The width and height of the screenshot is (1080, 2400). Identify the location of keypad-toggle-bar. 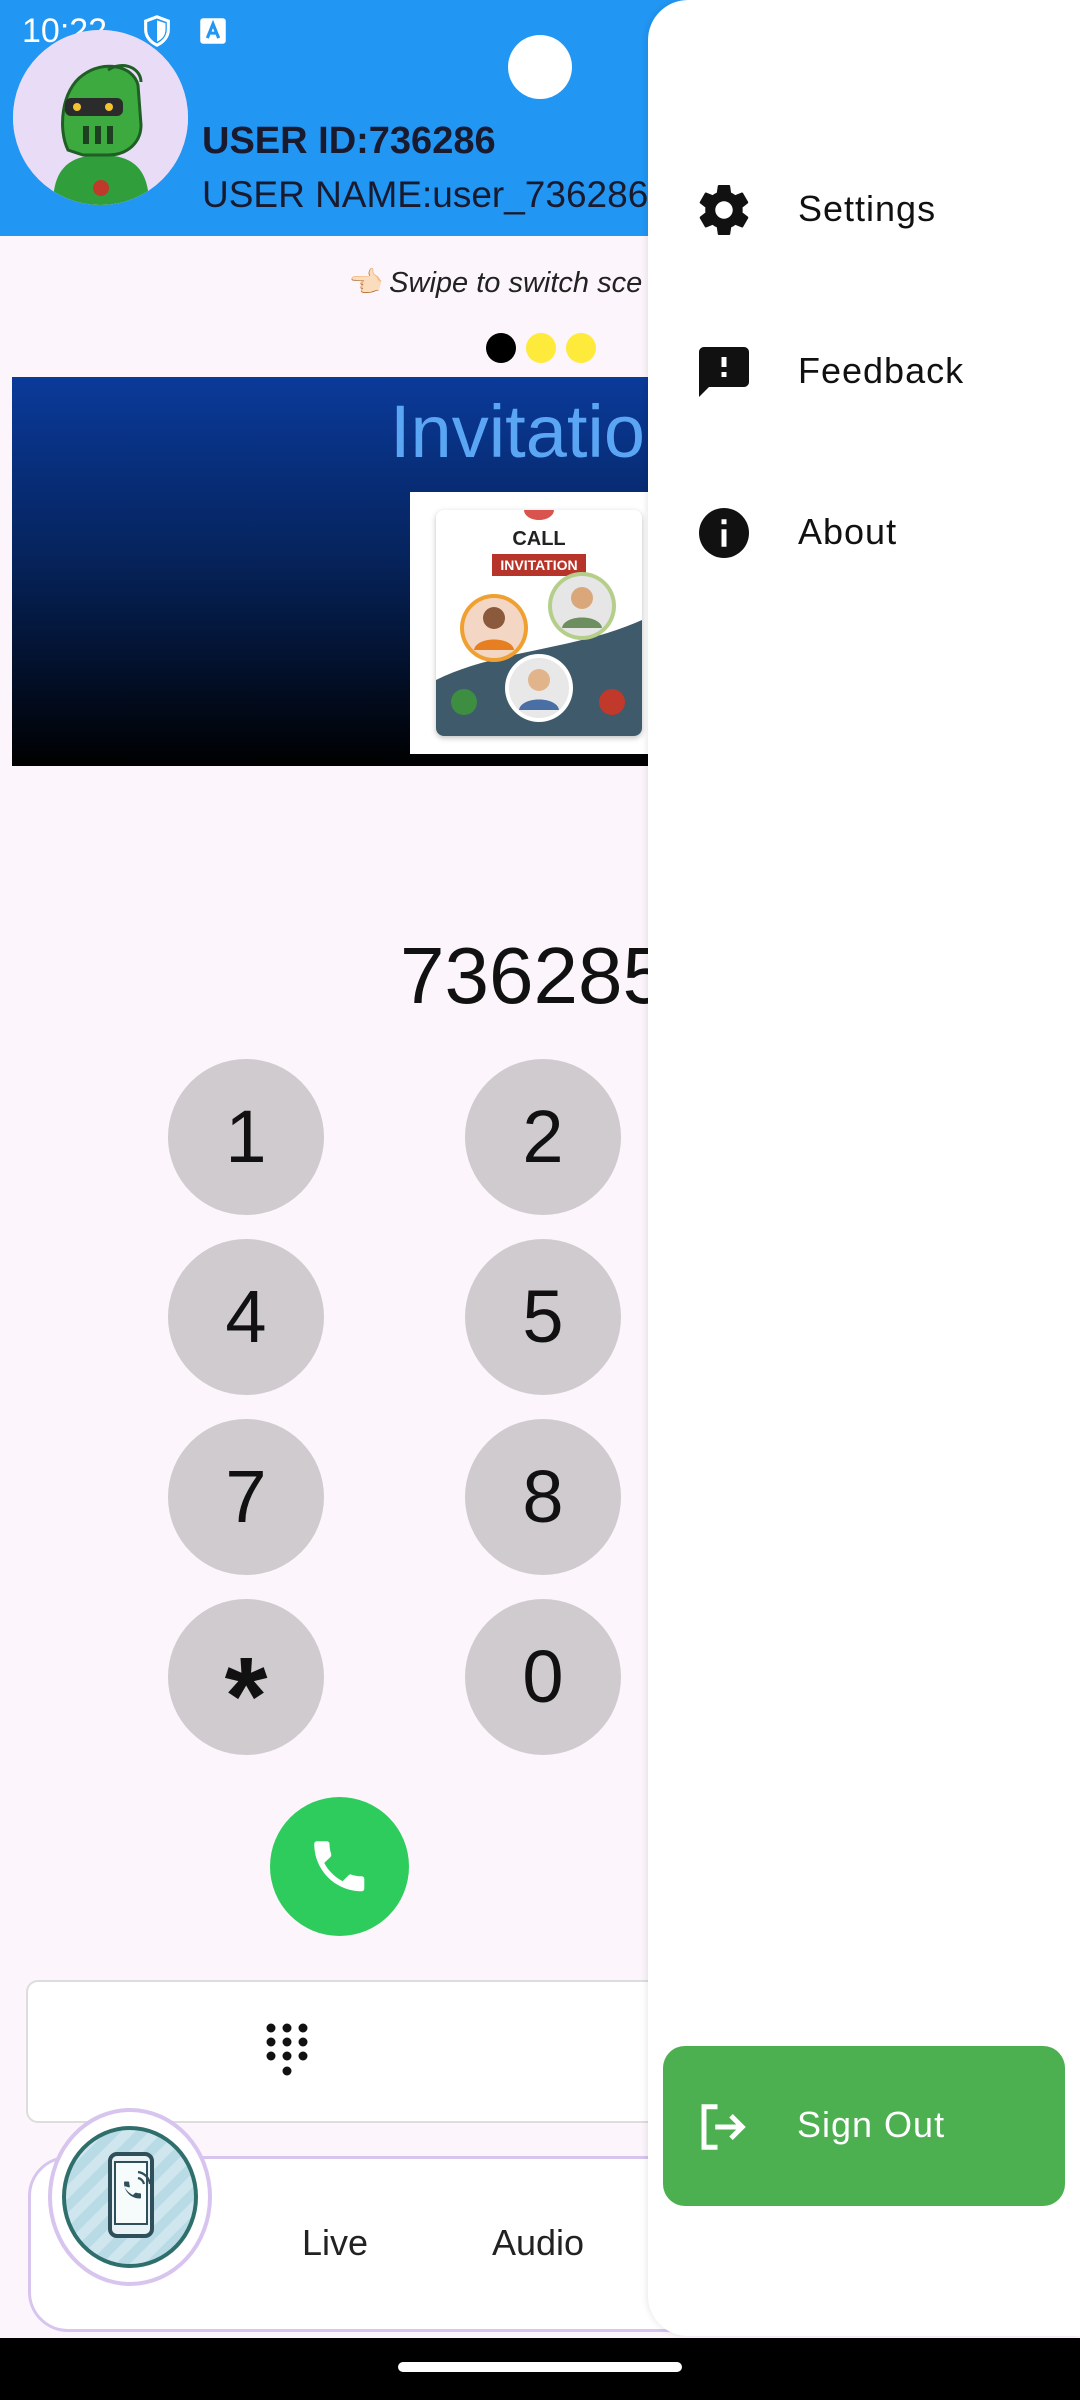
(376, 2051).